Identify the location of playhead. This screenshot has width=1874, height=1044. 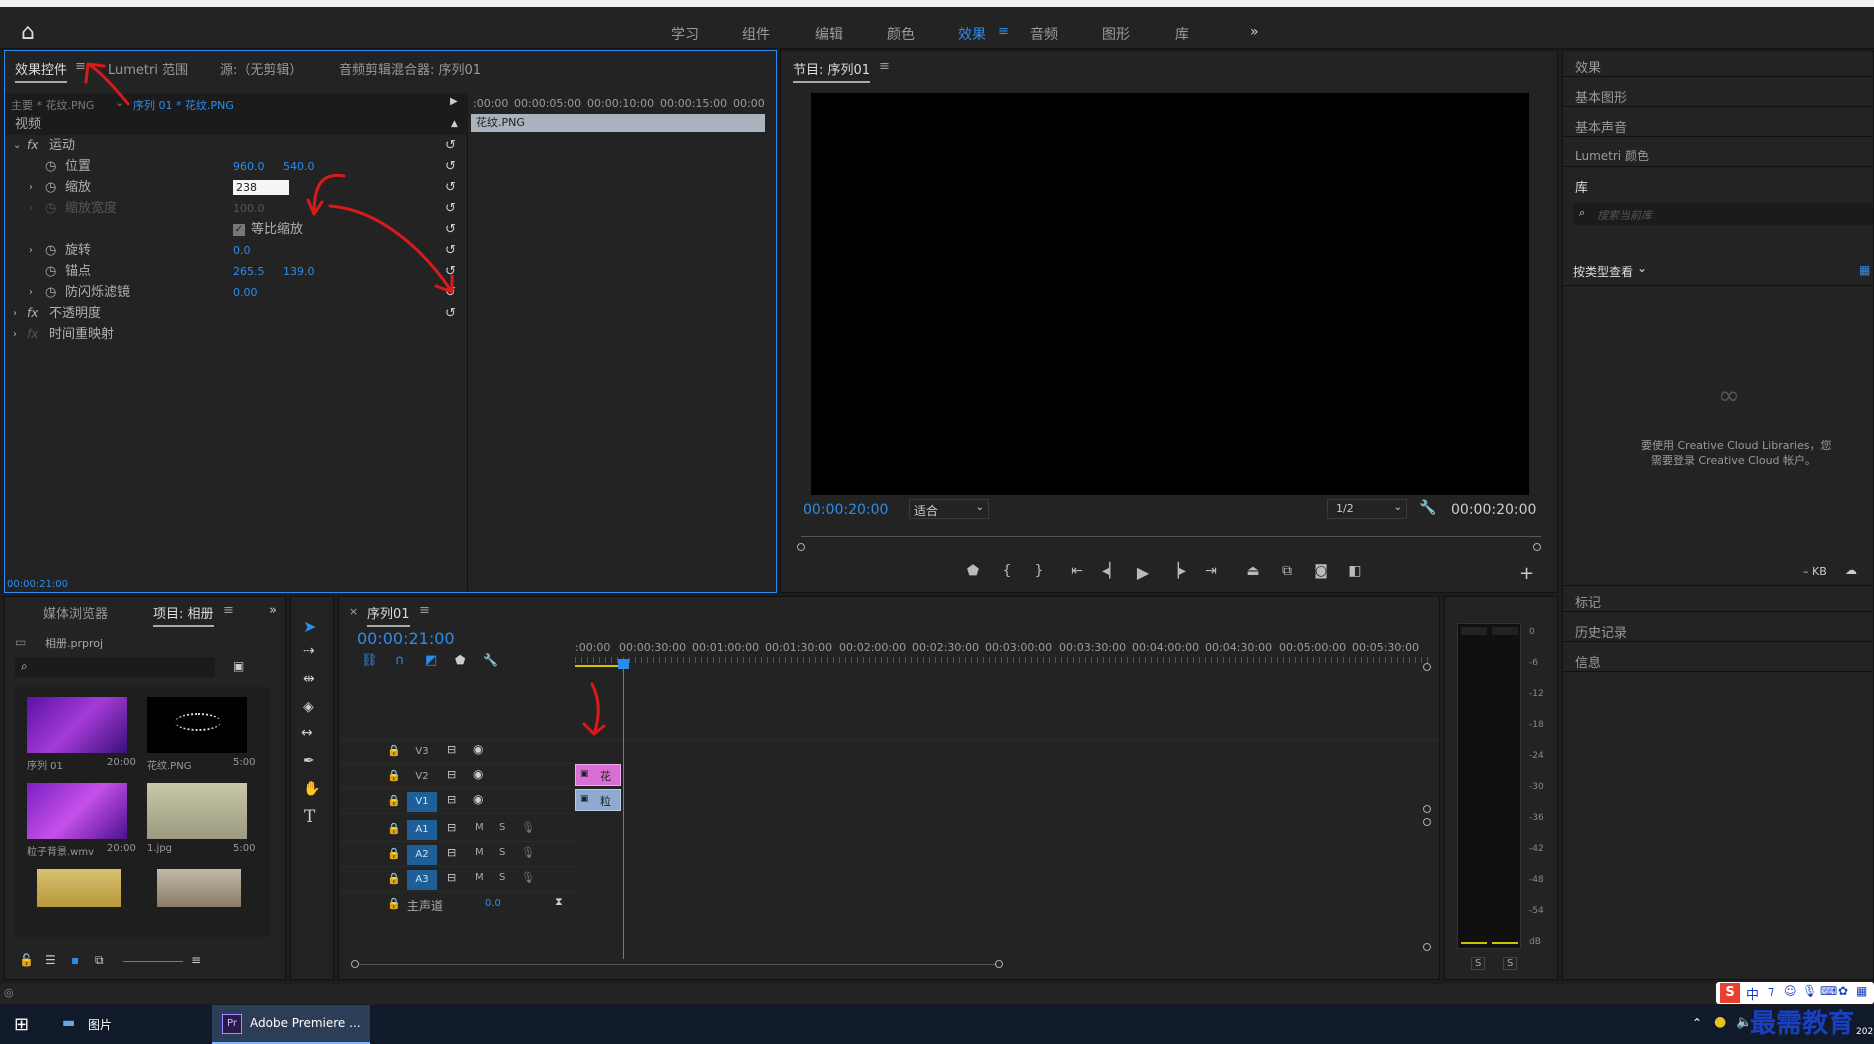
(623, 809).